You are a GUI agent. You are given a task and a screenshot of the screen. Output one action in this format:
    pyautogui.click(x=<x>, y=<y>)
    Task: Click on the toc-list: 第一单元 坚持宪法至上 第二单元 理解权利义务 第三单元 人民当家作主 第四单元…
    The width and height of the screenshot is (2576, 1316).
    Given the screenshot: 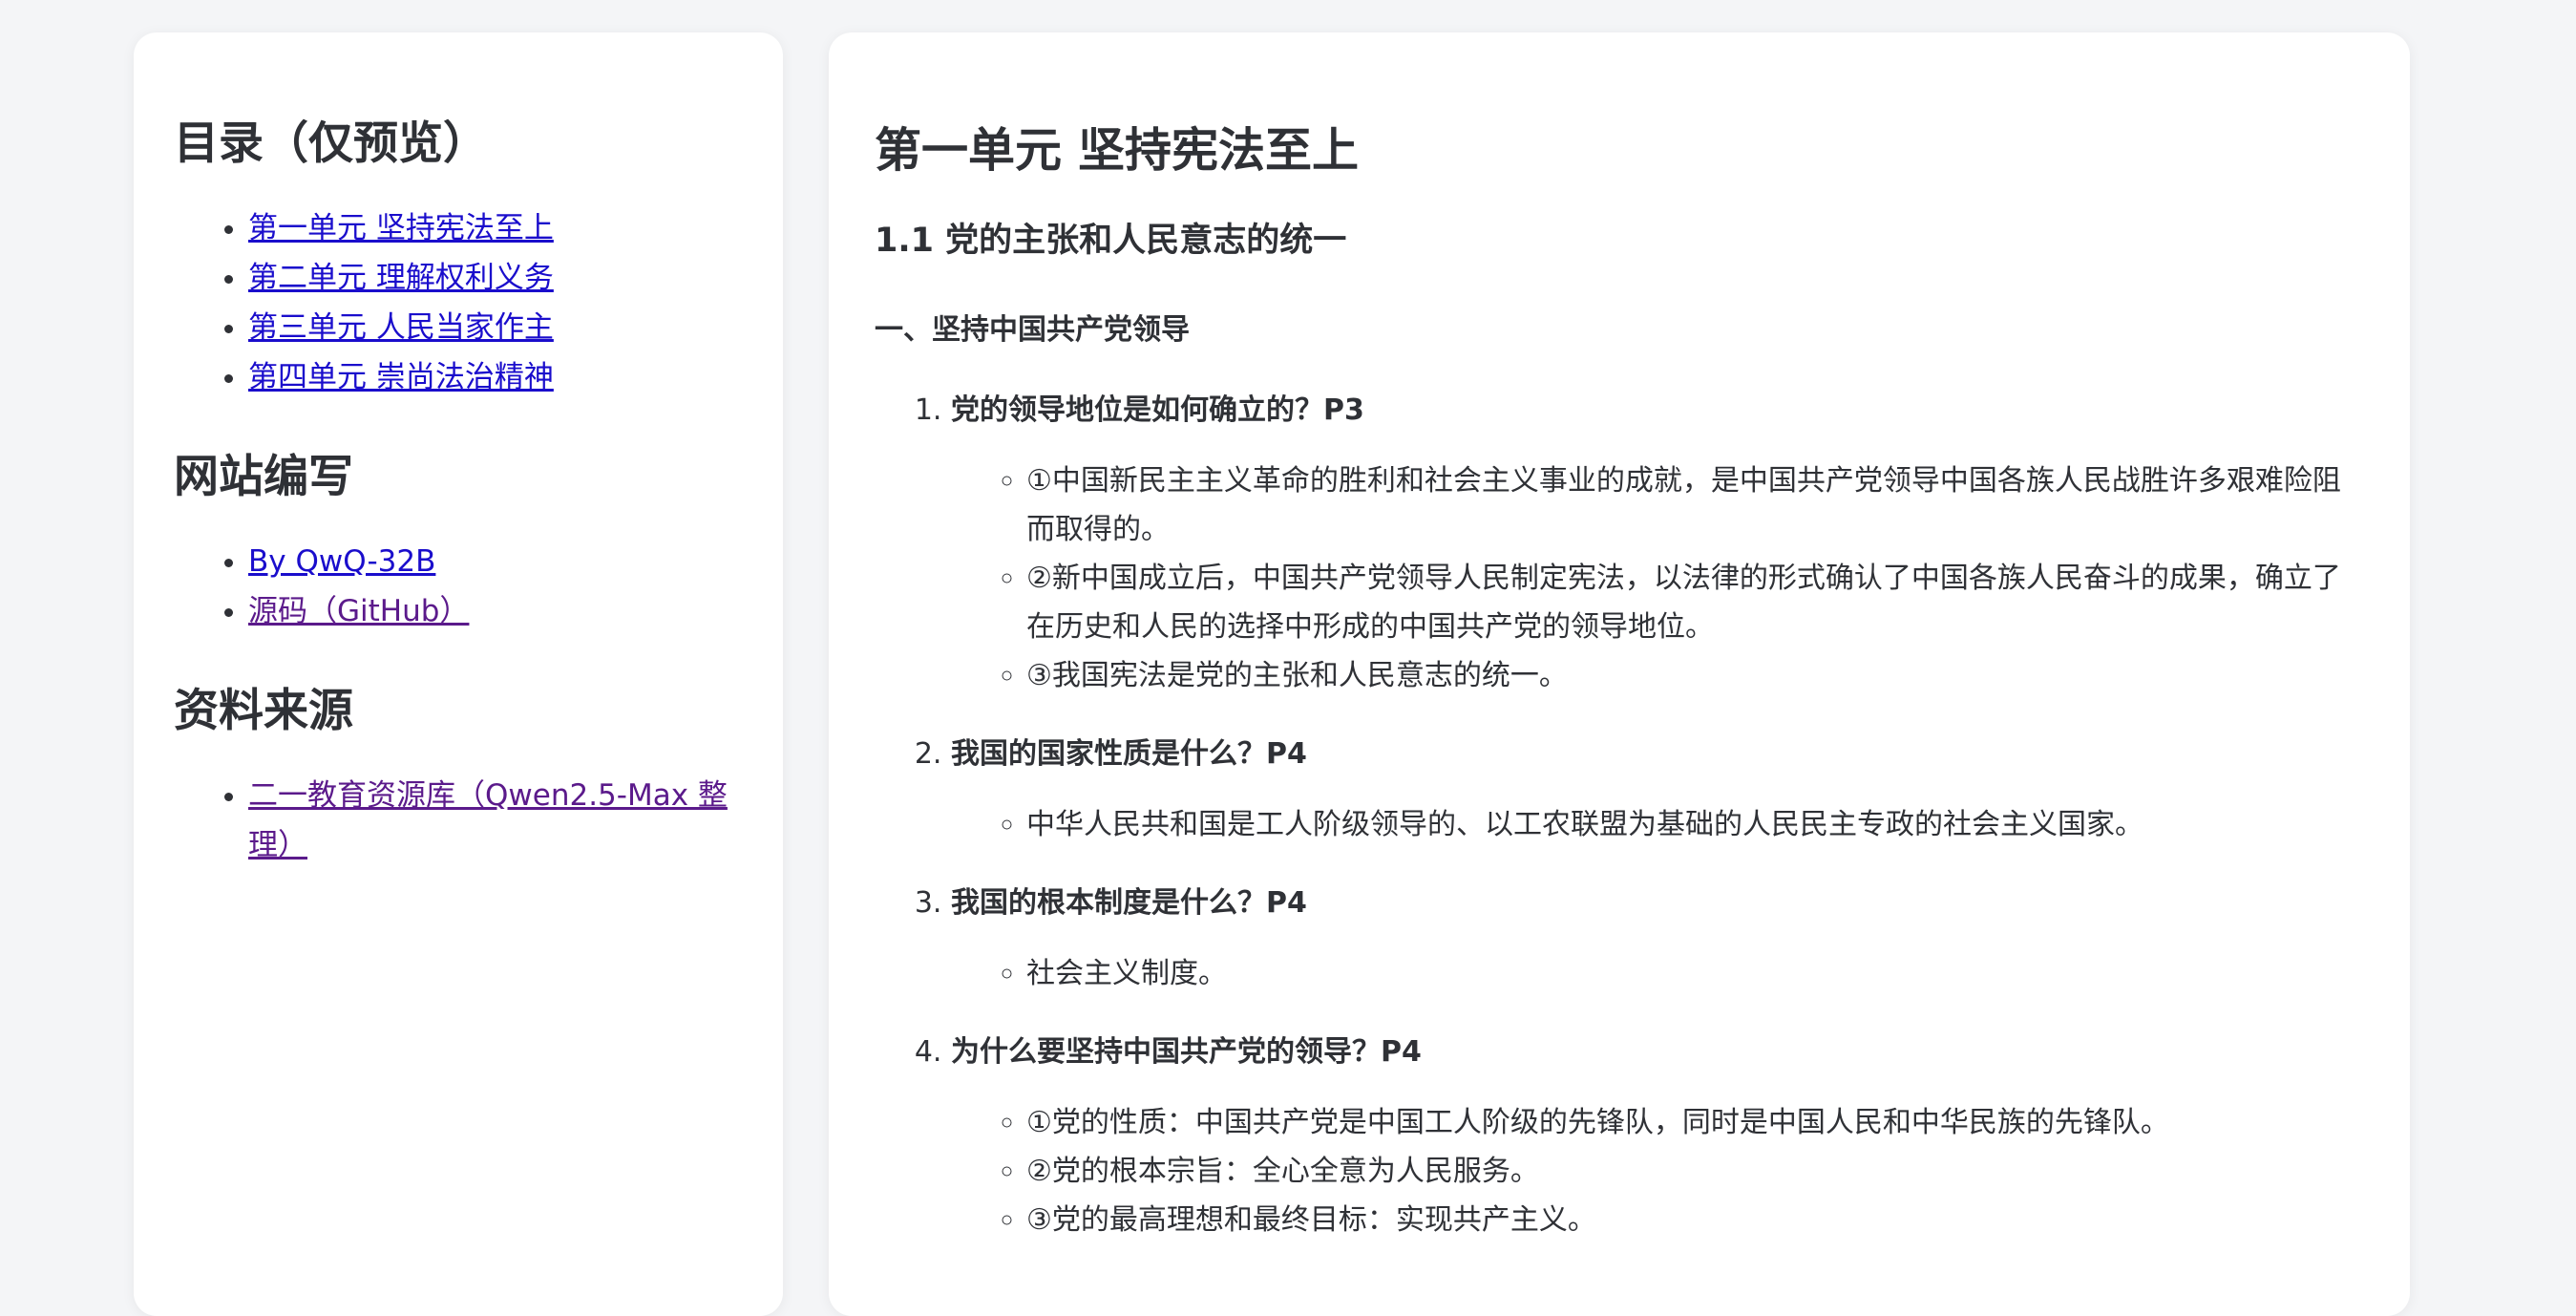 What is the action you would take?
    pyautogui.click(x=458, y=302)
    